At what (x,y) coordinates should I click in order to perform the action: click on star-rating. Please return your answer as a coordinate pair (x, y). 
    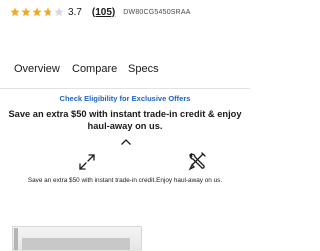
    Looking at the image, I should click on (37, 12).